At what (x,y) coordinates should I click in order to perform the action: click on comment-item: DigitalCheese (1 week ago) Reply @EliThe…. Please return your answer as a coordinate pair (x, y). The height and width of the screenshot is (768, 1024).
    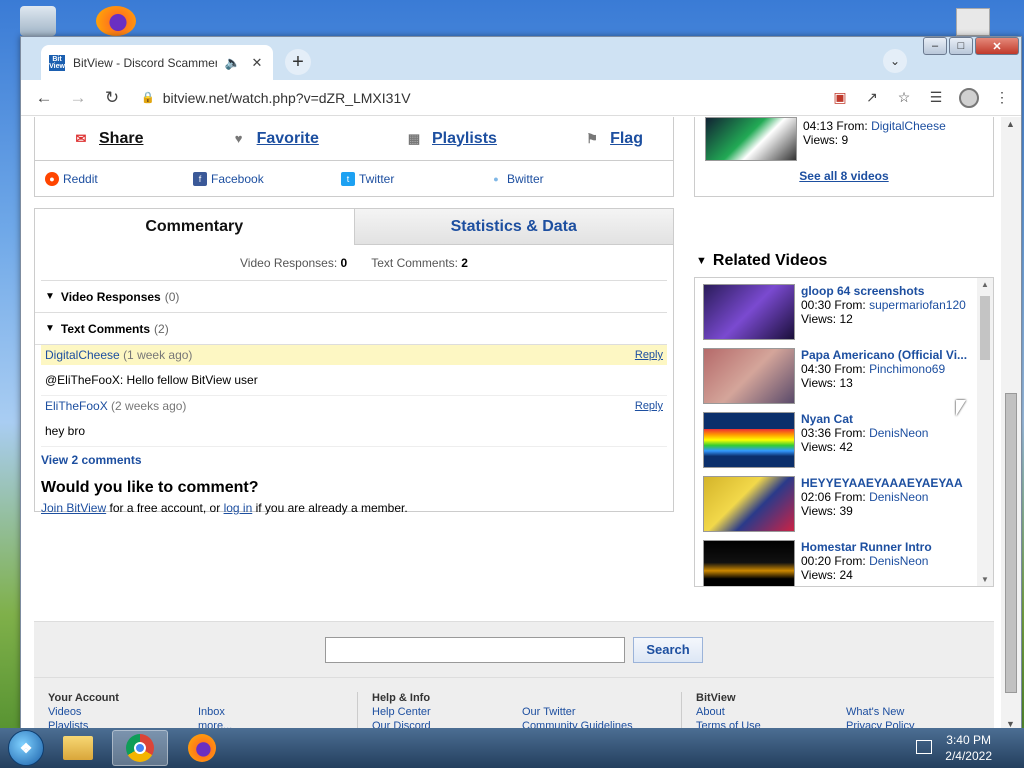
    Looking at the image, I should click on (354, 370).